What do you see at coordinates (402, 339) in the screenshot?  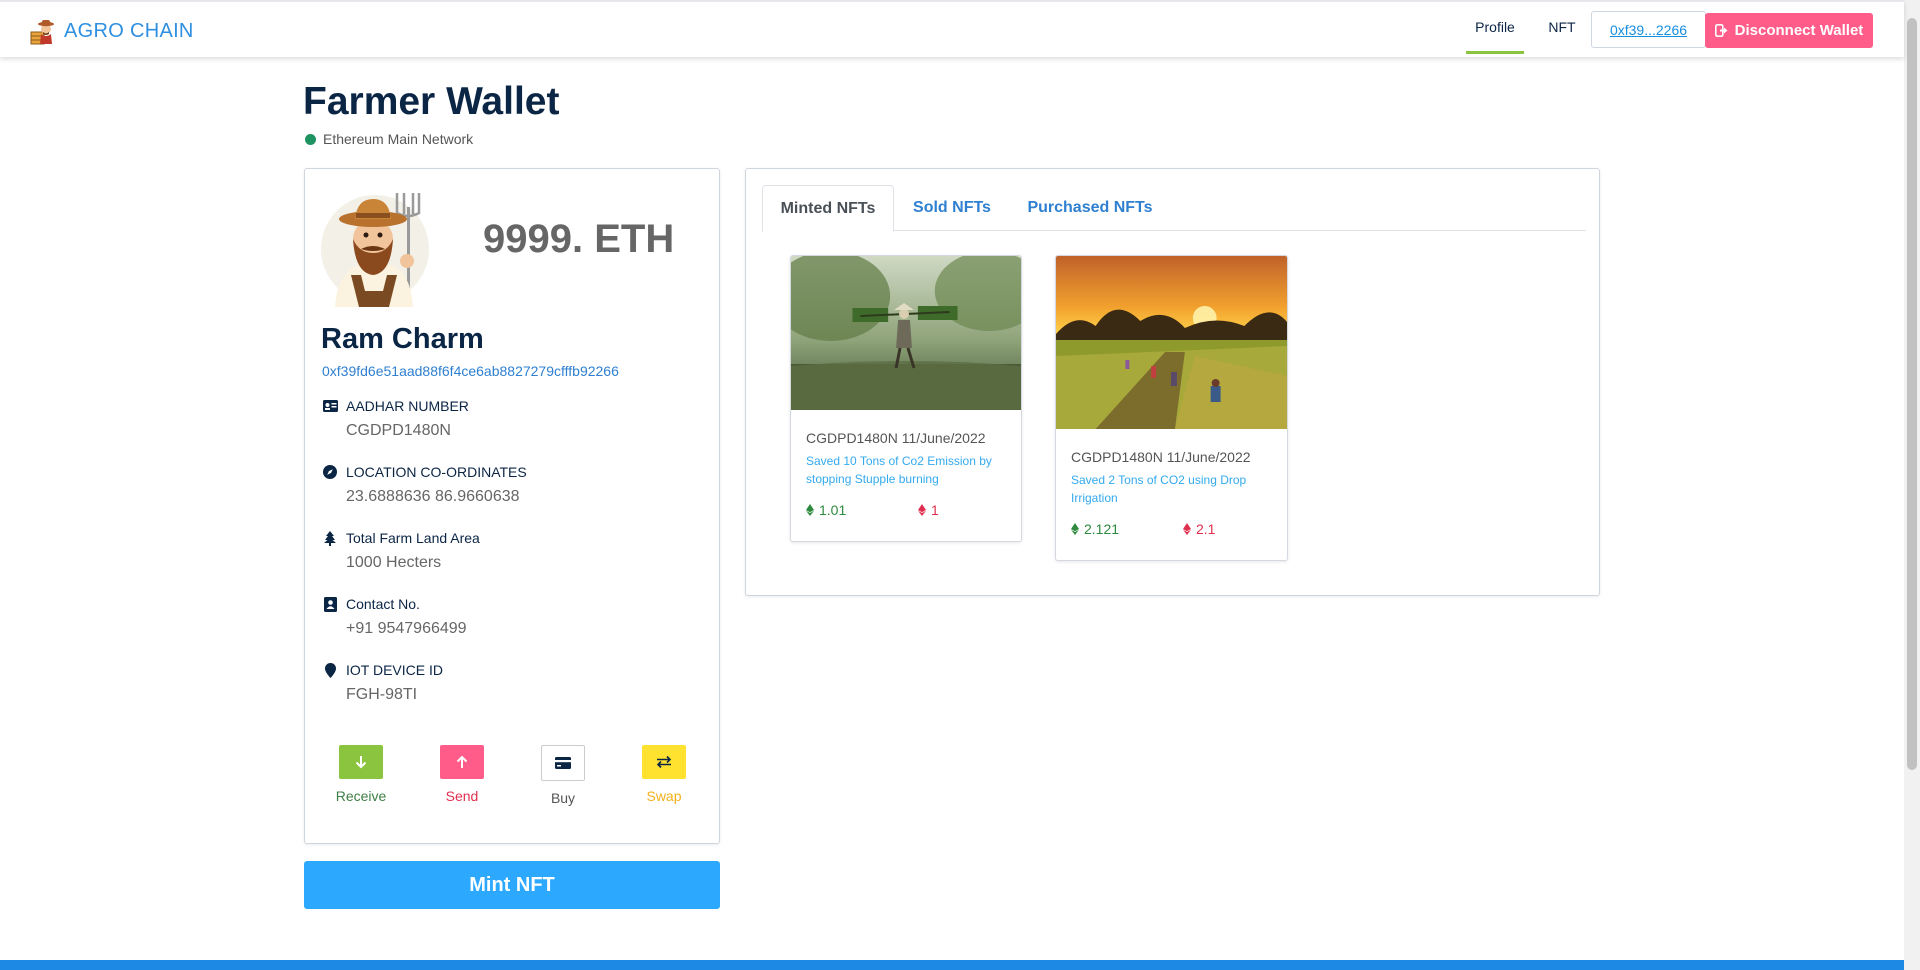 I see `farmer-name: Ram Charm` at bounding box center [402, 339].